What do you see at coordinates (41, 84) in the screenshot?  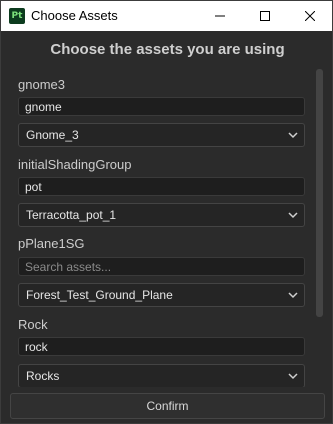 I see `group-label: gnome3` at bounding box center [41, 84].